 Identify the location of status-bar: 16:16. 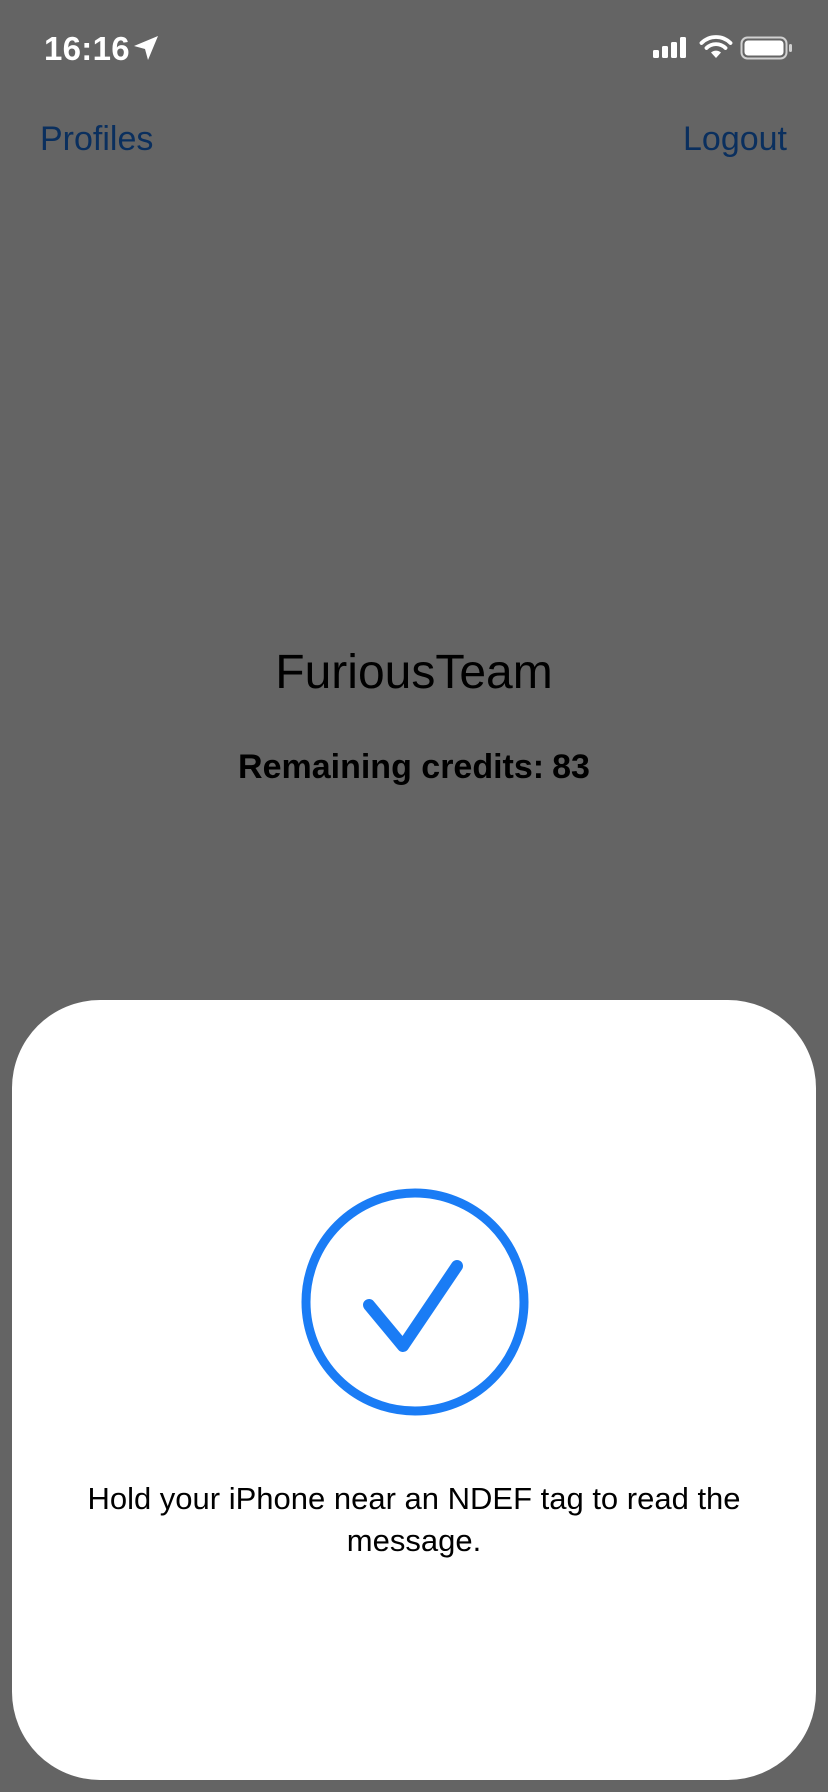
(414, 50).